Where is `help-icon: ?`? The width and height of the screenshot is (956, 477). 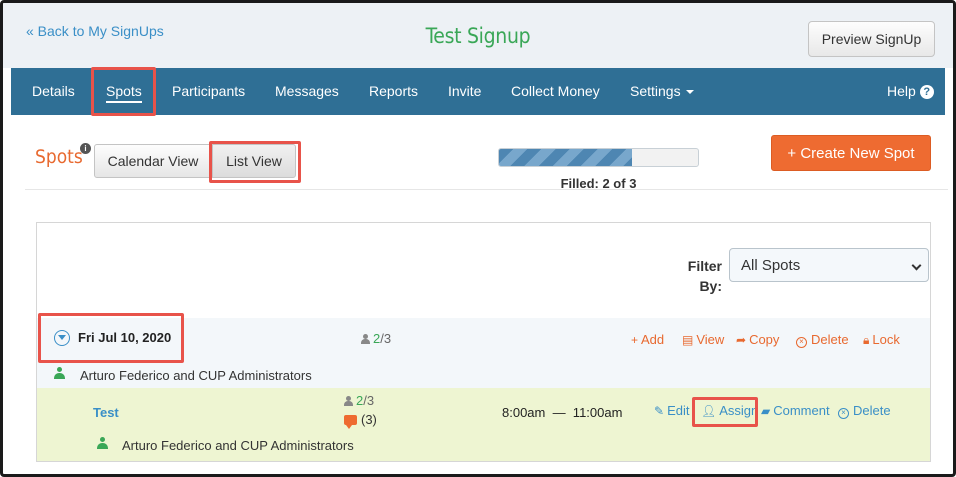
help-icon: ? is located at coordinates (926, 92).